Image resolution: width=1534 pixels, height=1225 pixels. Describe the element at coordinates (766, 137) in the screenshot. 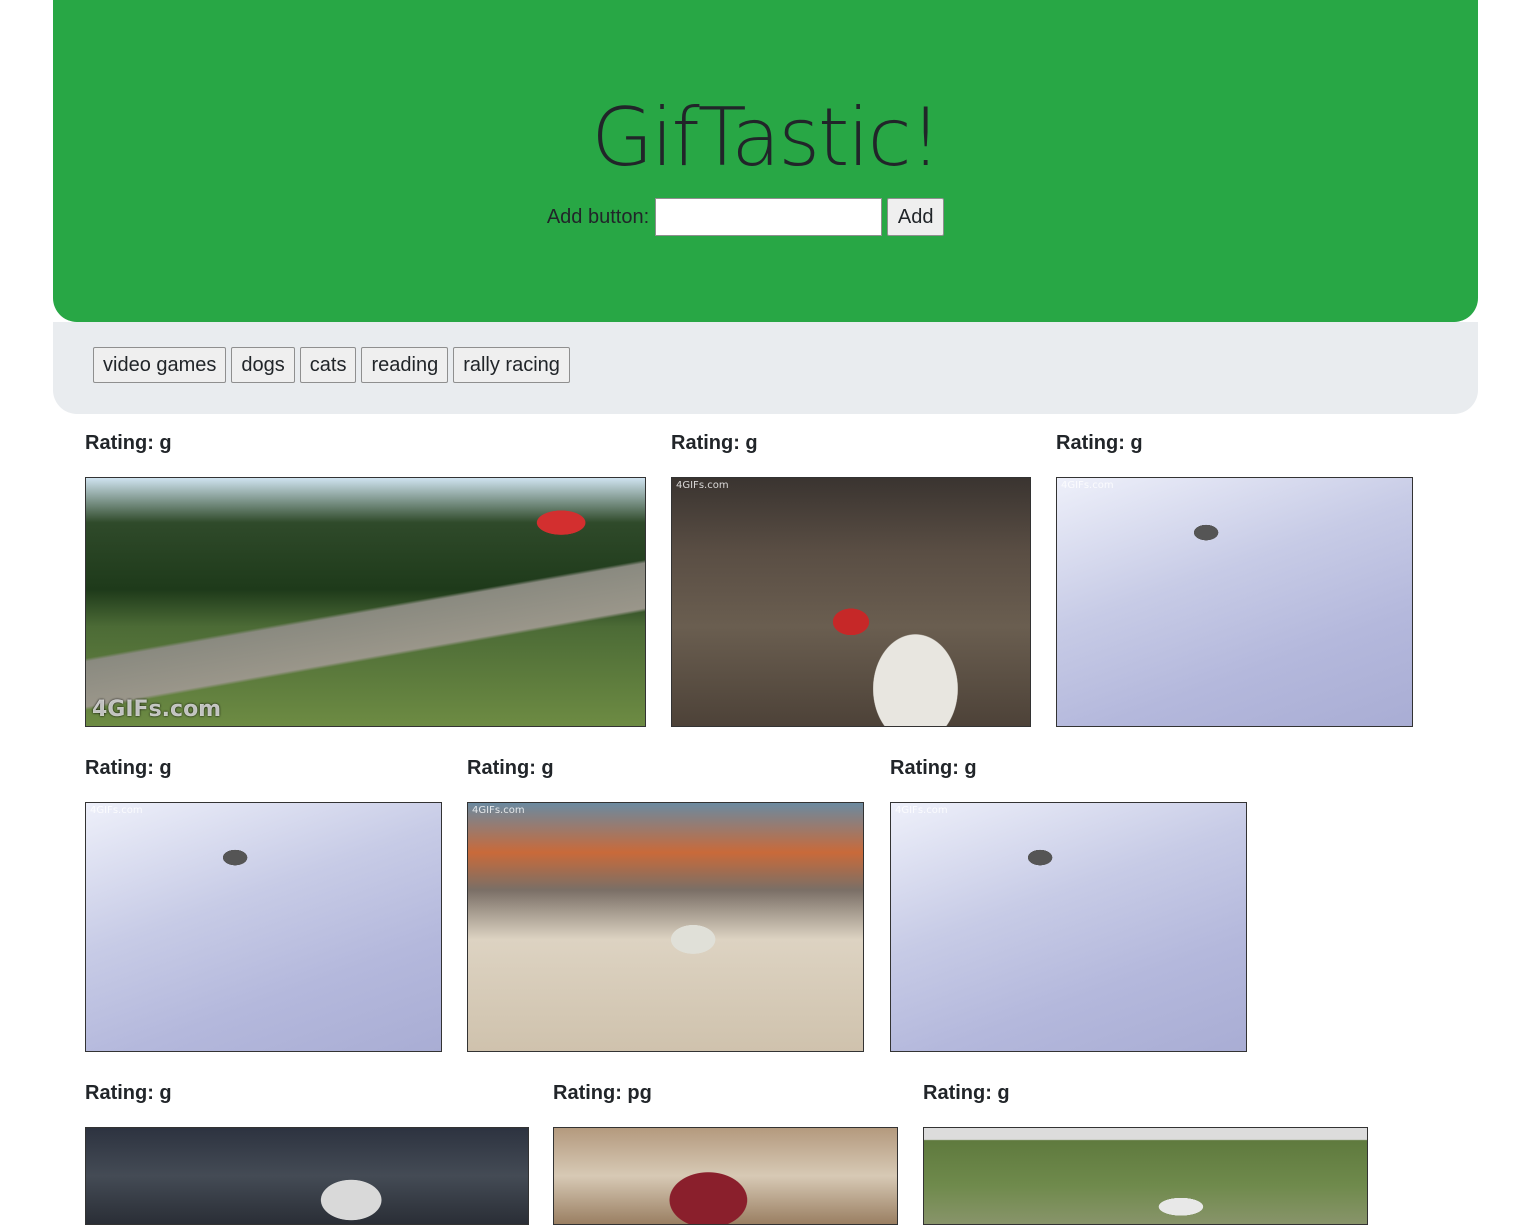

I see `app-title: GifTastic!` at that location.